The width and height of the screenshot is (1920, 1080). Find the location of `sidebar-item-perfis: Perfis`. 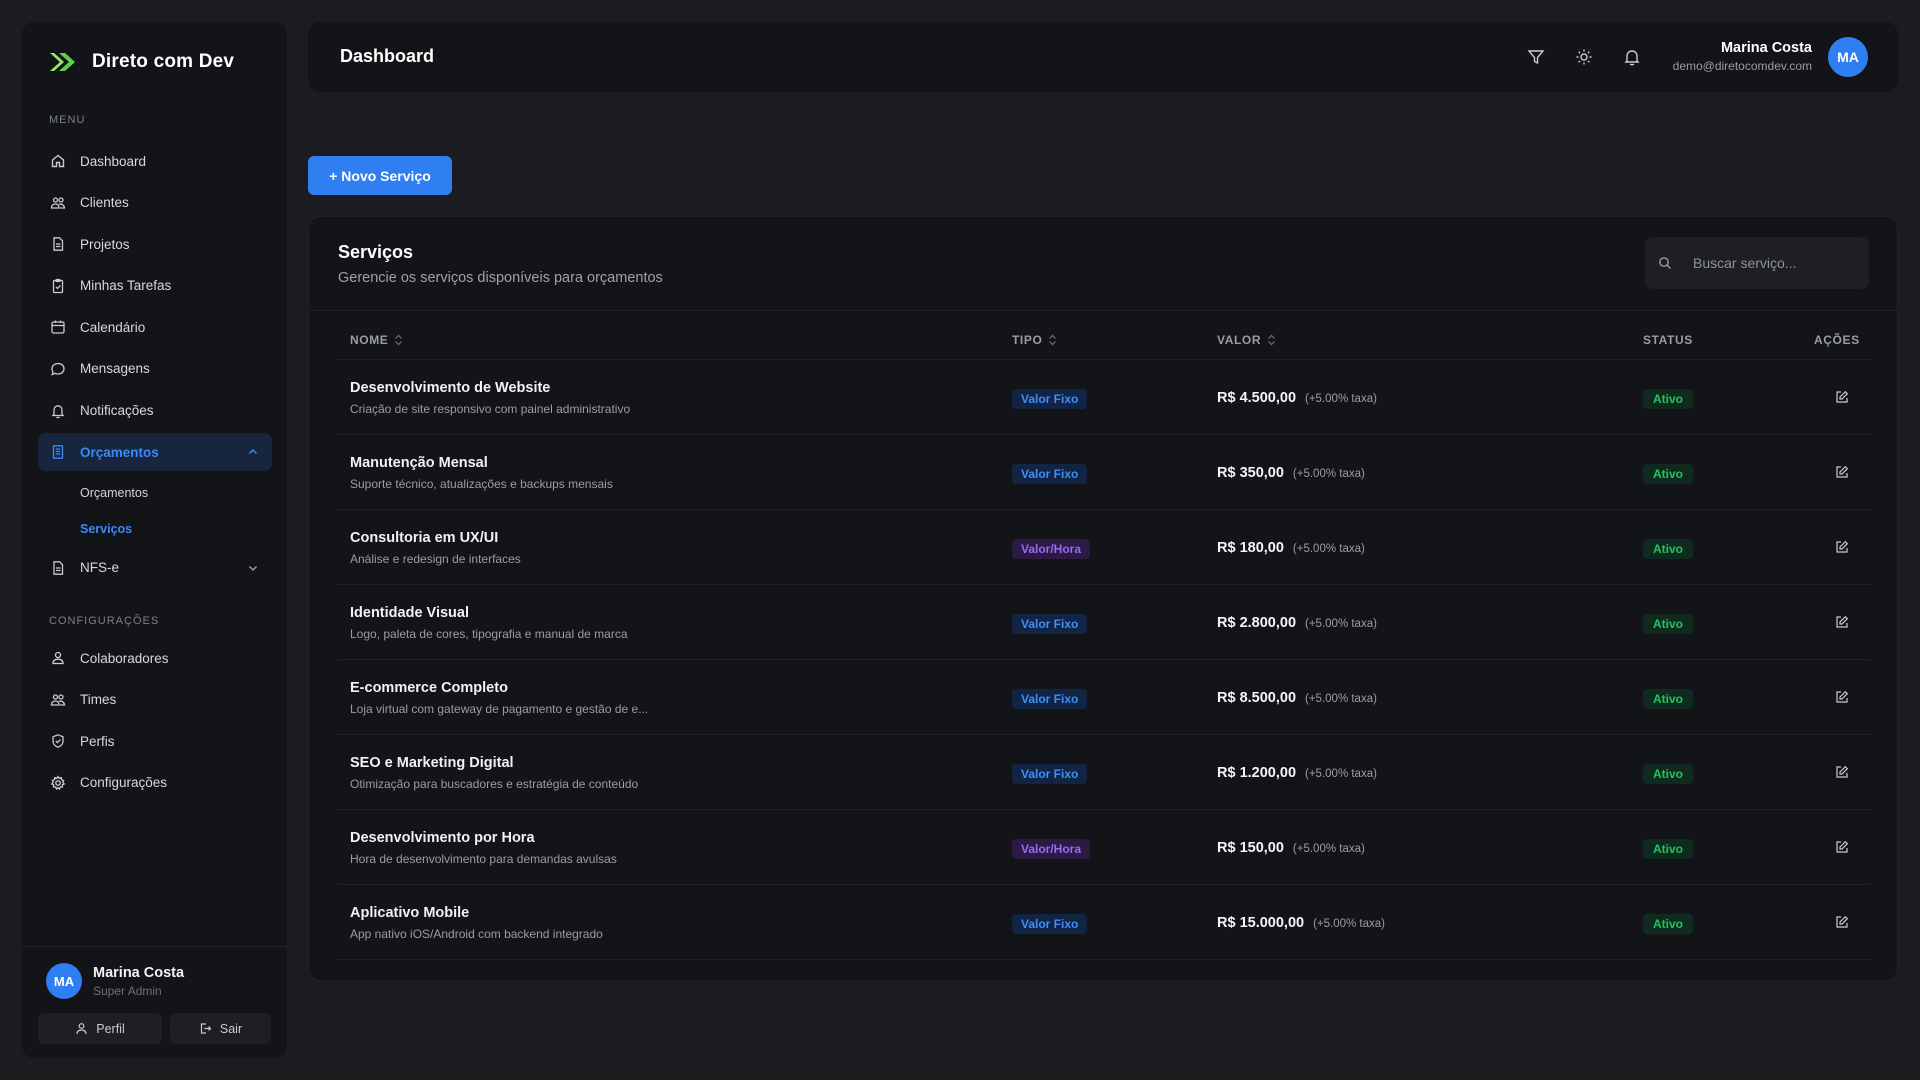

sidebar-item-perfis: Perfis is located at coordinates (155, 741).